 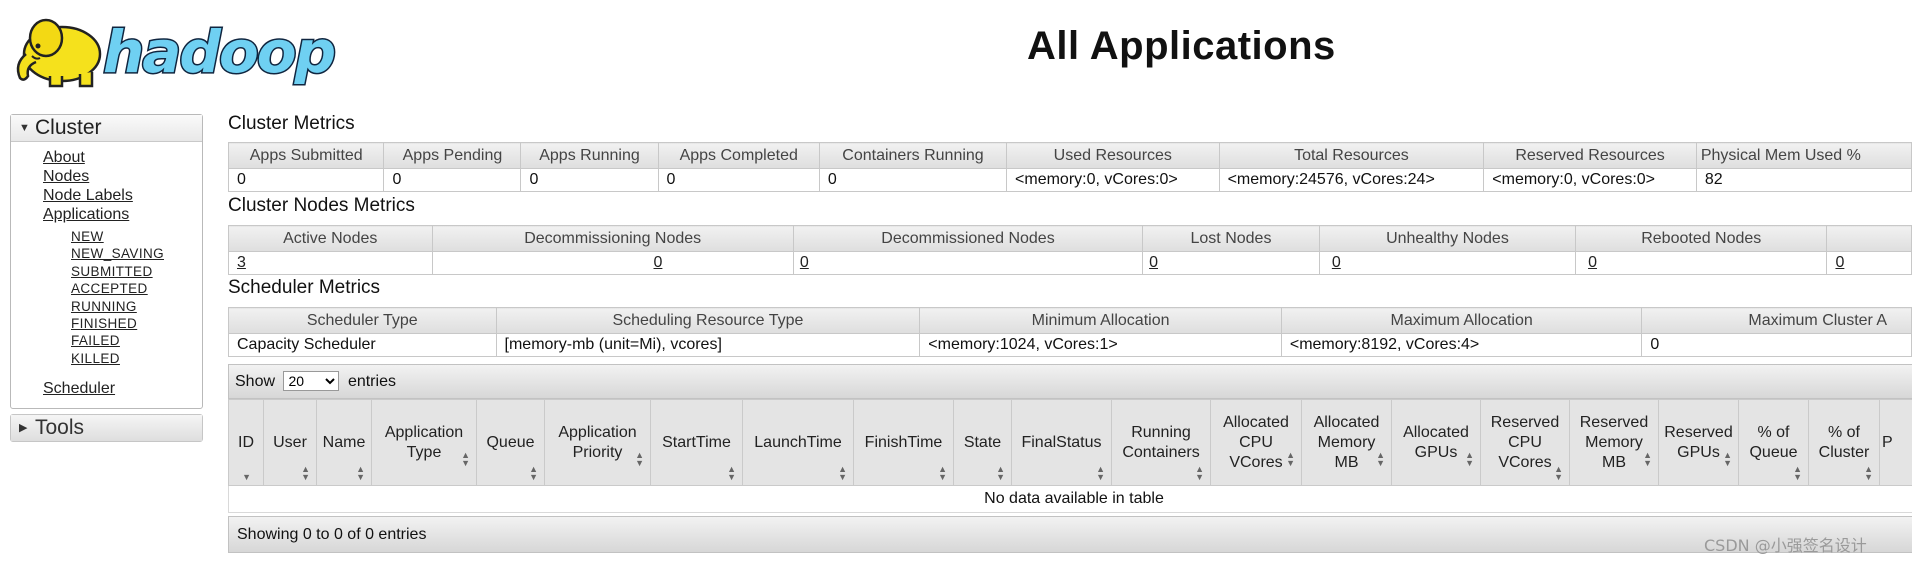 What do you see at coordinates (122, 176) in the screenshot?
I see `nav-nodes-link: Nodes` at bounding box center [122, 176].